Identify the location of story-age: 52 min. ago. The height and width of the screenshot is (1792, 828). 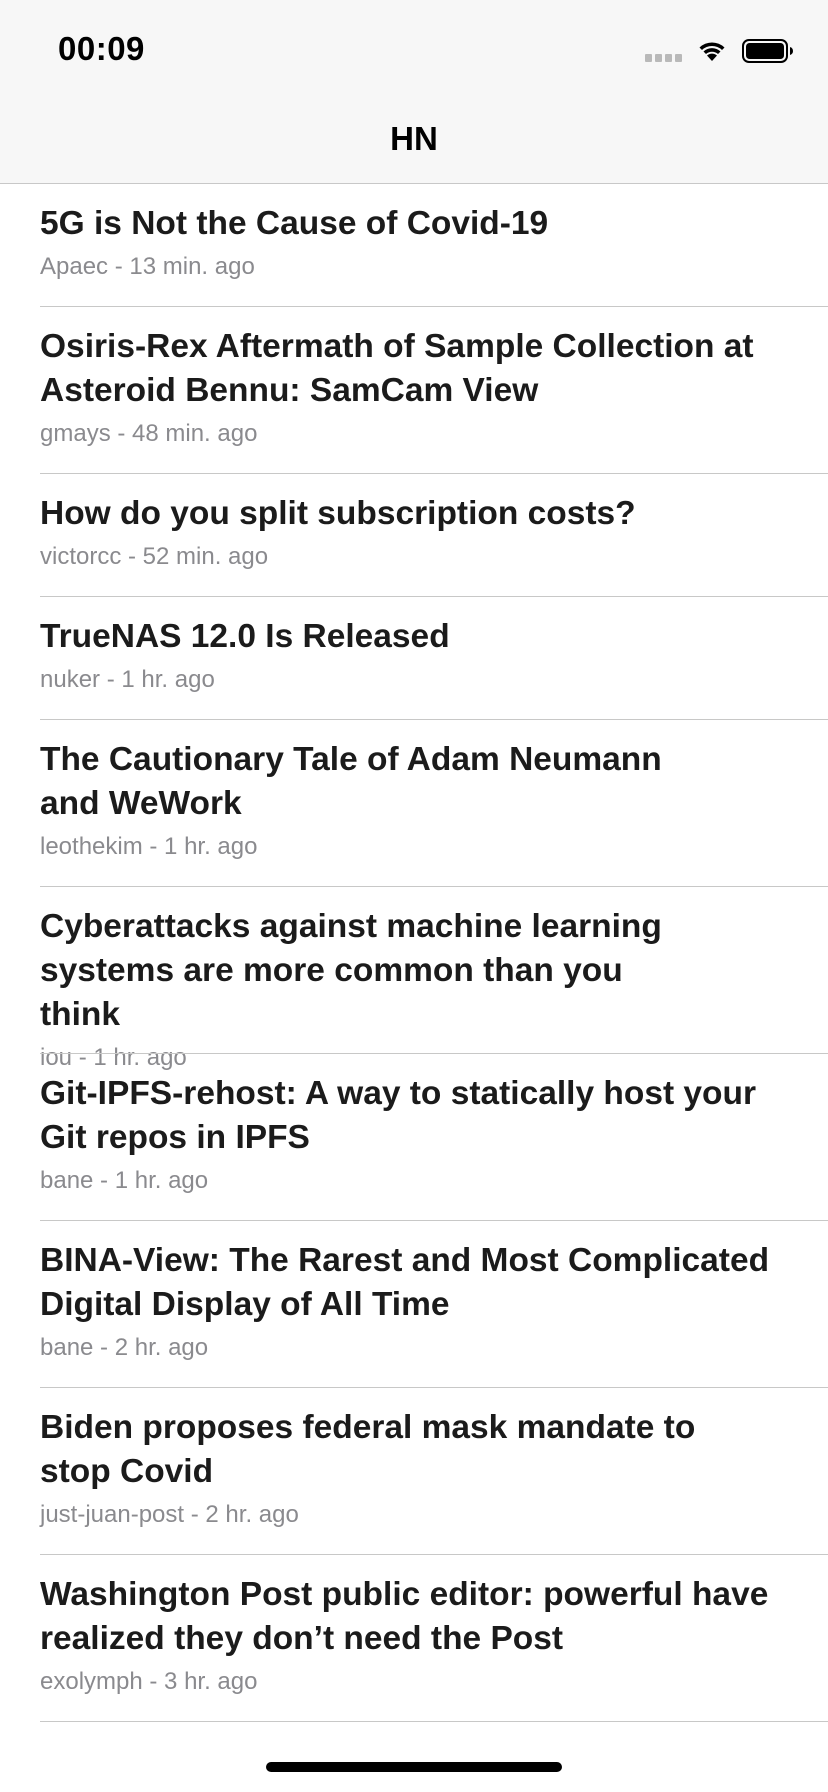
(205, 556).